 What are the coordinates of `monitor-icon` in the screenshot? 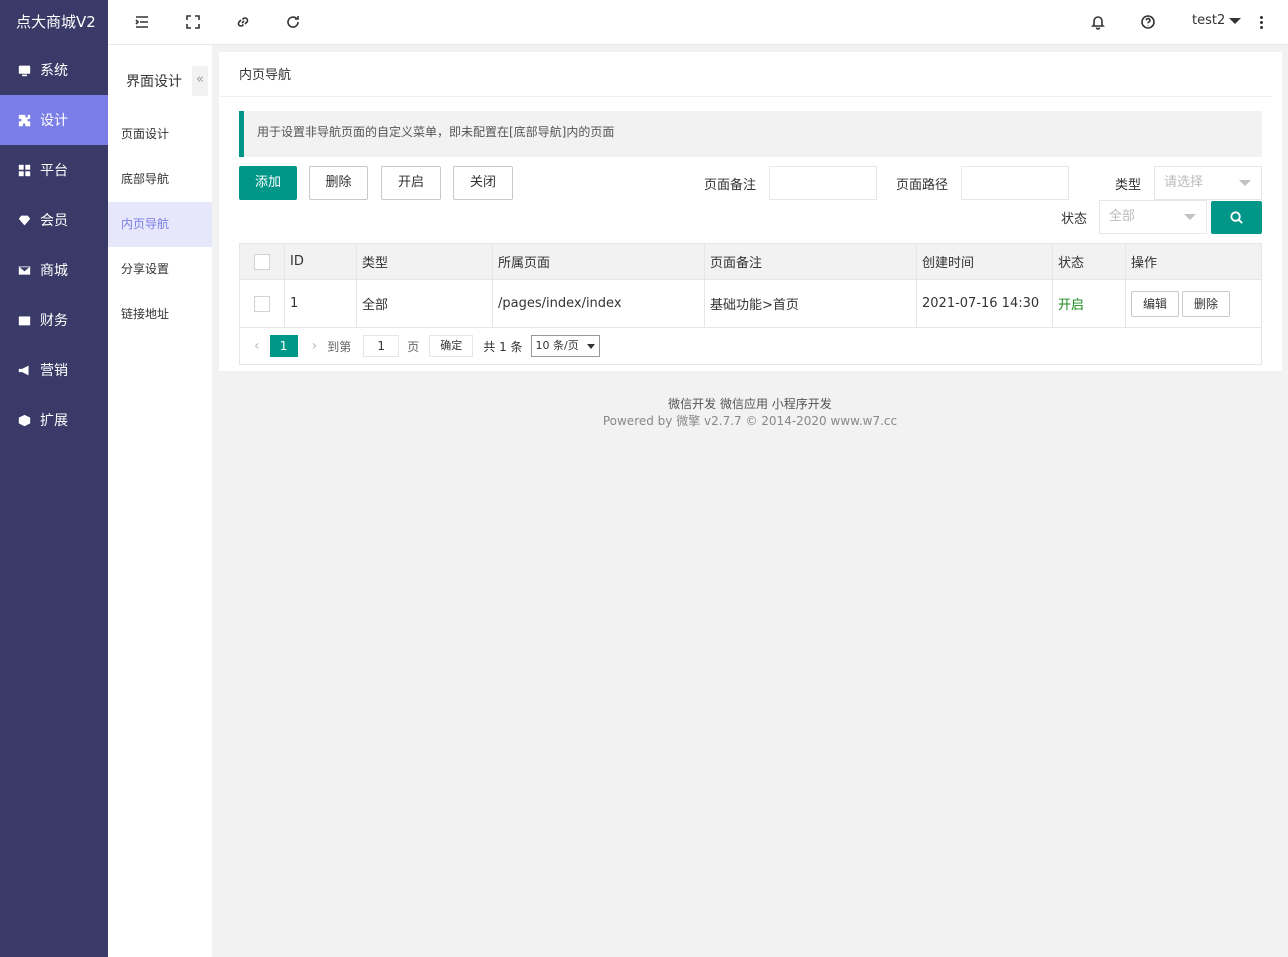 It's located at (24, 70).